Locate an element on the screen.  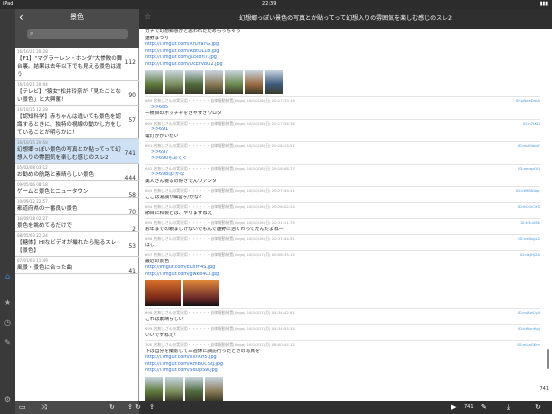
post-id: ID:cs8wCy0 is located at coordinates (529, 313).